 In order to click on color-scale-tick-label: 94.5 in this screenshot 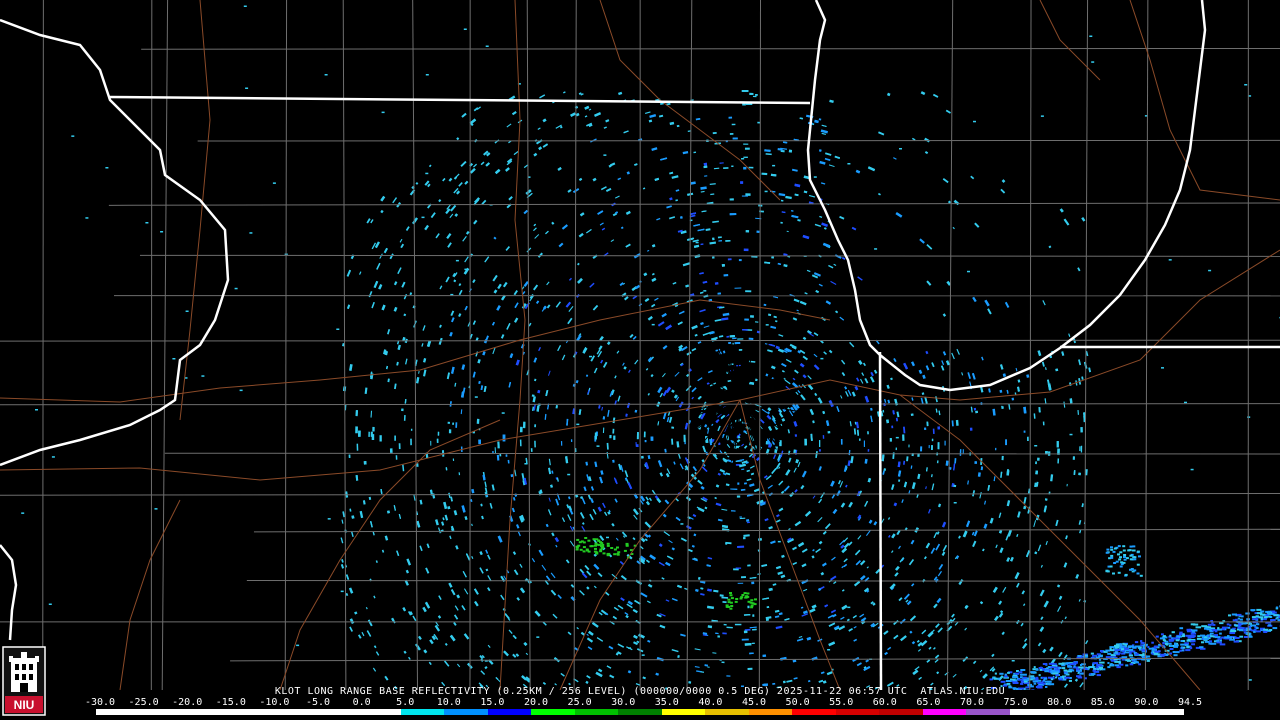, I will do `click(1190, 702)`.